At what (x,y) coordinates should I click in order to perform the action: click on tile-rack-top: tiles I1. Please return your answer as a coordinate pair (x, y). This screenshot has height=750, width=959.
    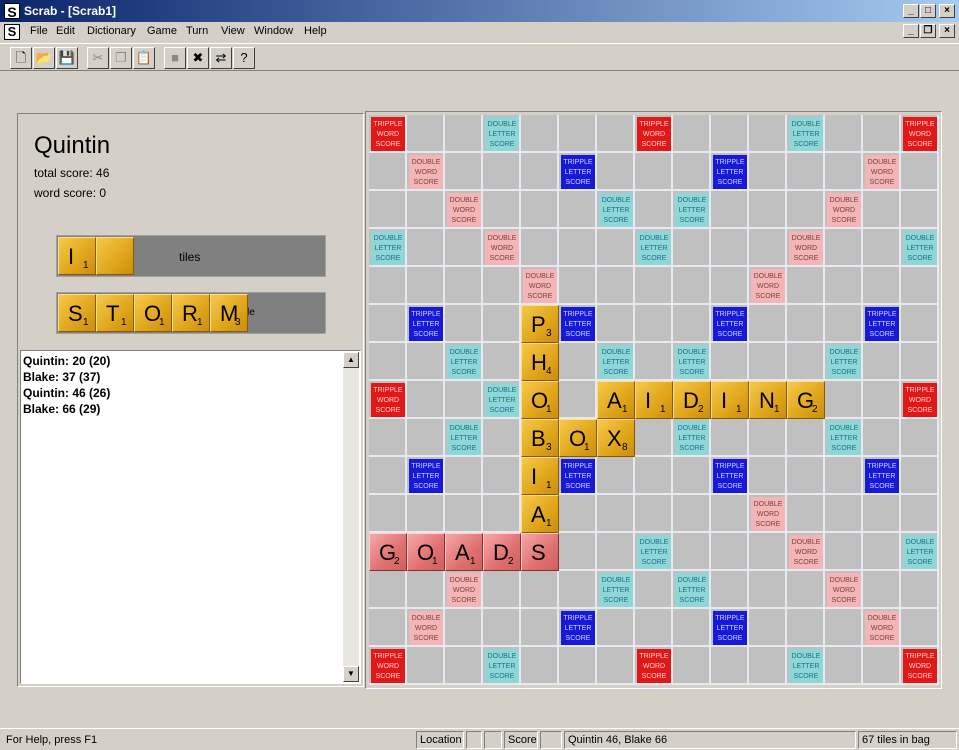
    Looking at the image, I should click on (191, 256).